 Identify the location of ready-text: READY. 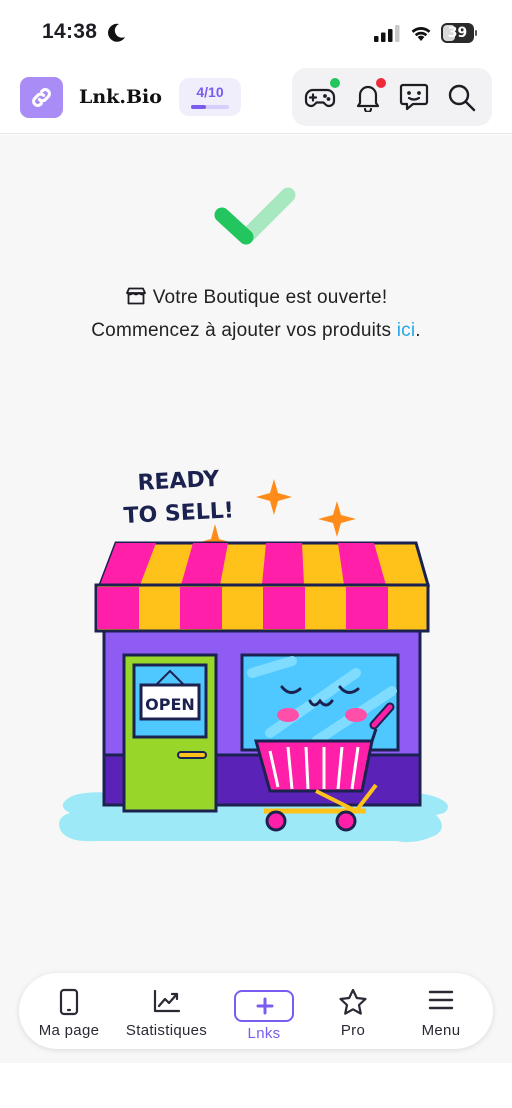
(179, 481).